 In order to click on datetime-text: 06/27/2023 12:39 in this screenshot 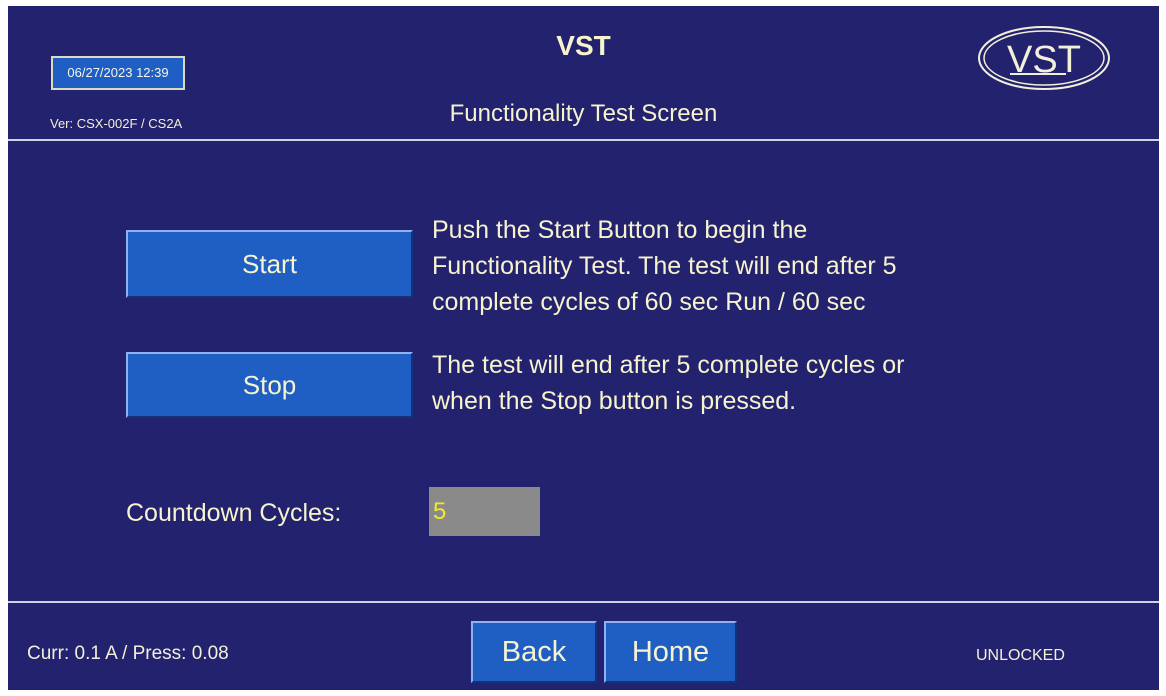, I will do `click(118, 72)`.